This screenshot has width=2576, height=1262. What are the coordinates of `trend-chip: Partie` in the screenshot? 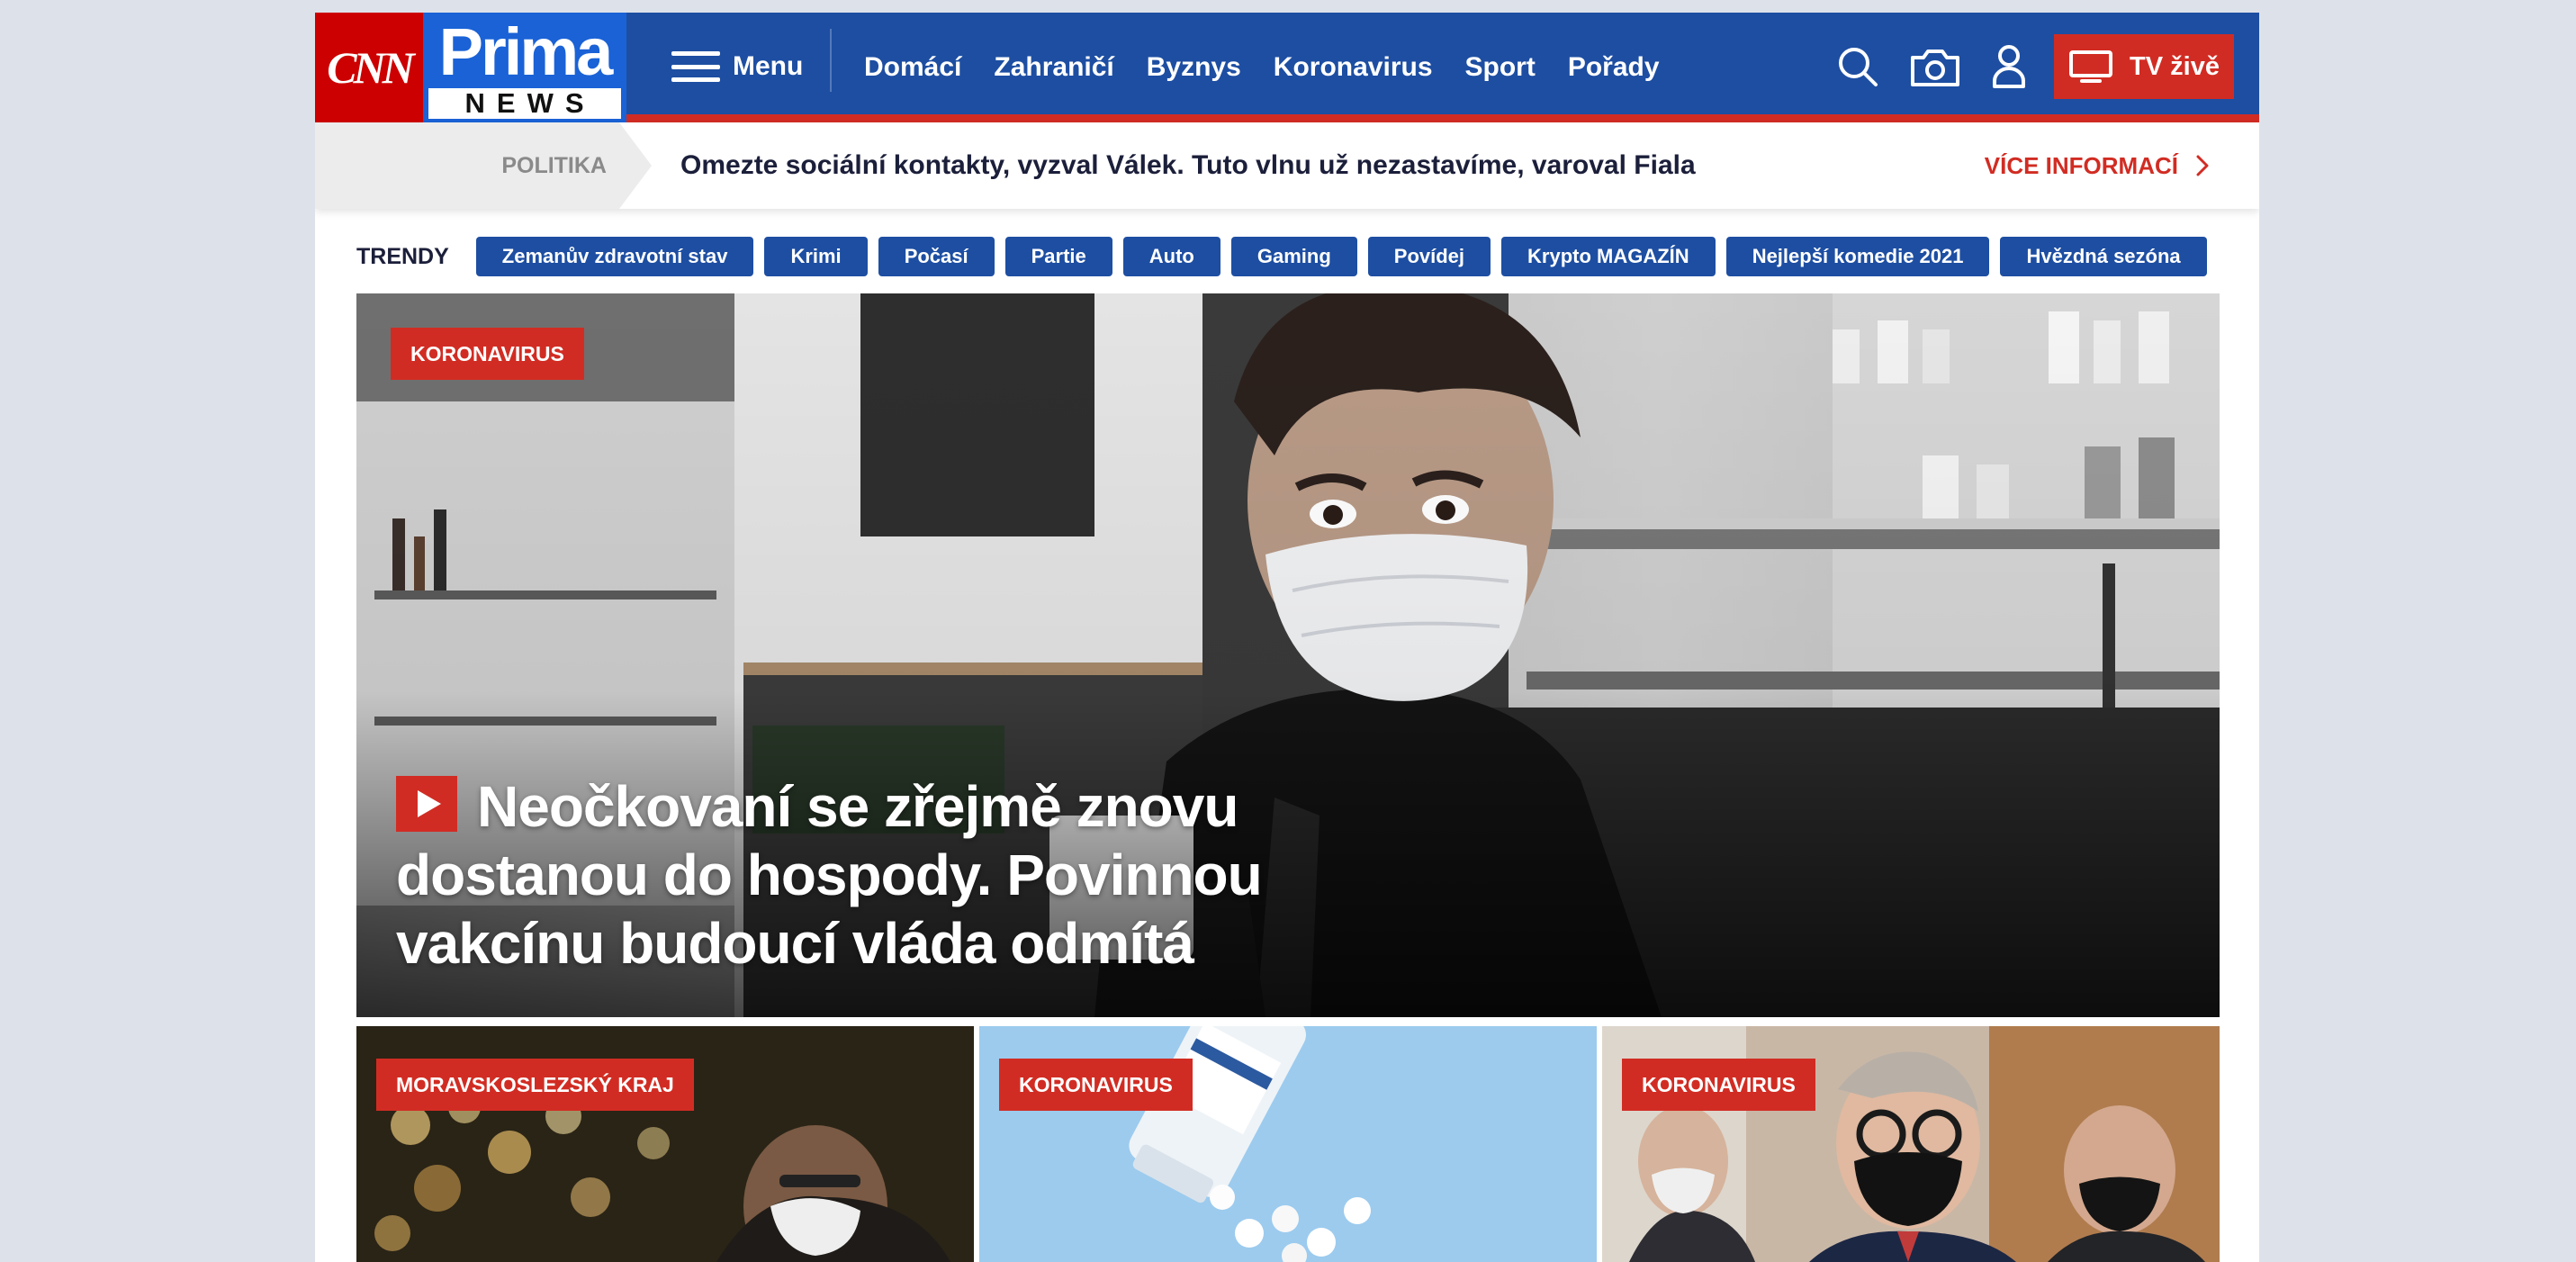 It's located at (1058, 256).